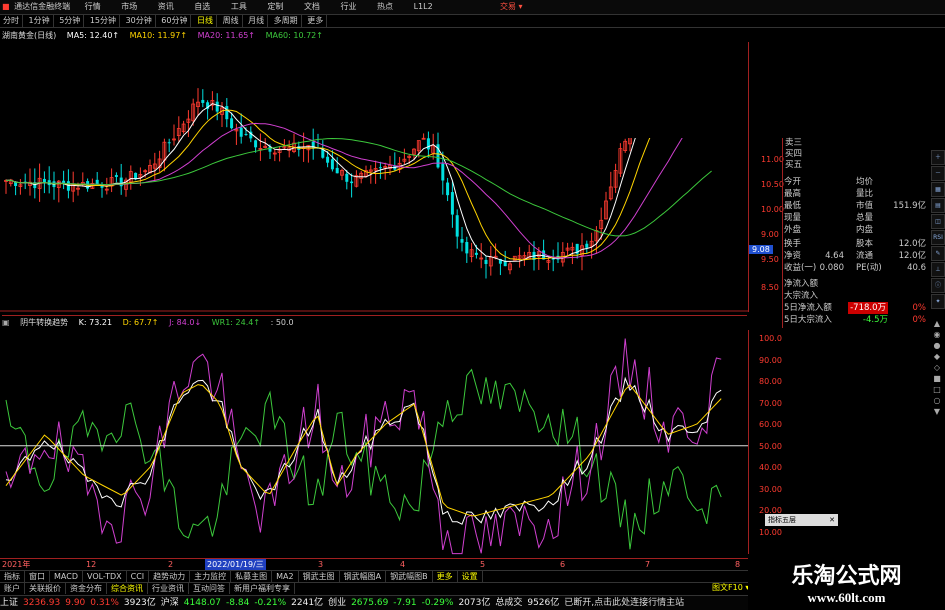 This screenshot has width=945, height=610. Describe the element at coordinates (423, 7) in the screenshot. I see `menu-item-l1l2: L1L2` at that location.